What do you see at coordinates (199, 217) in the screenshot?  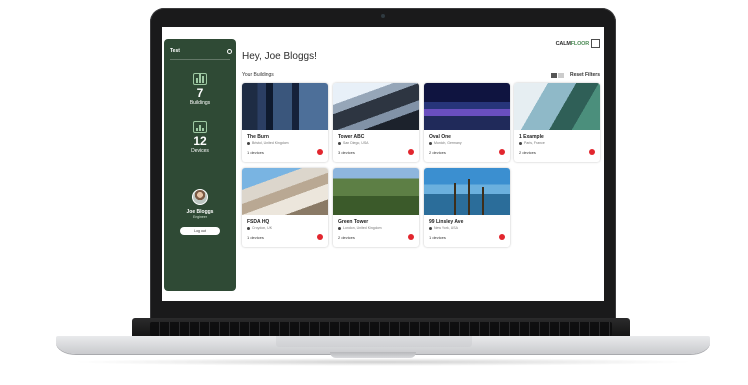 I see `user-role: Engineer` at bounding box center [199, 217].